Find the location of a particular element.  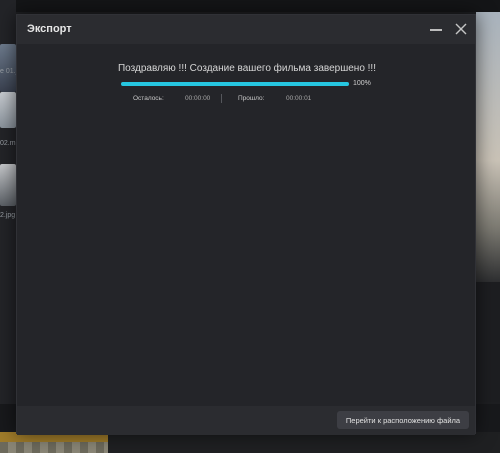

progress-percent: 100% is located at coordinates (362, 83).